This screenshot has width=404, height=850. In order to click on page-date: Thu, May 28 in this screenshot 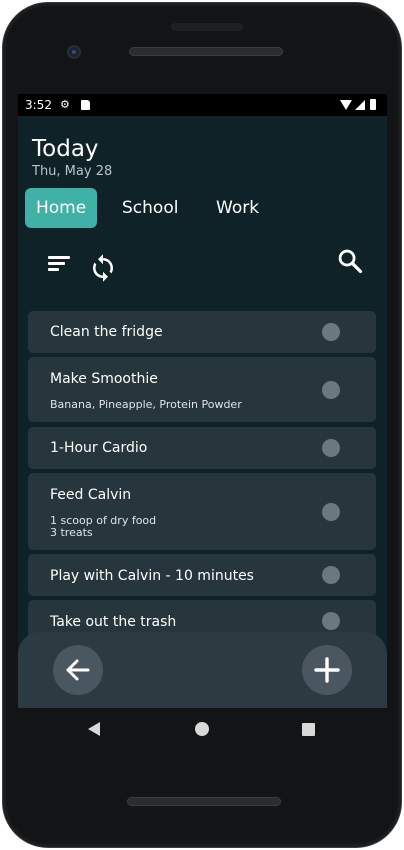, I will do `click(72, 171)`.